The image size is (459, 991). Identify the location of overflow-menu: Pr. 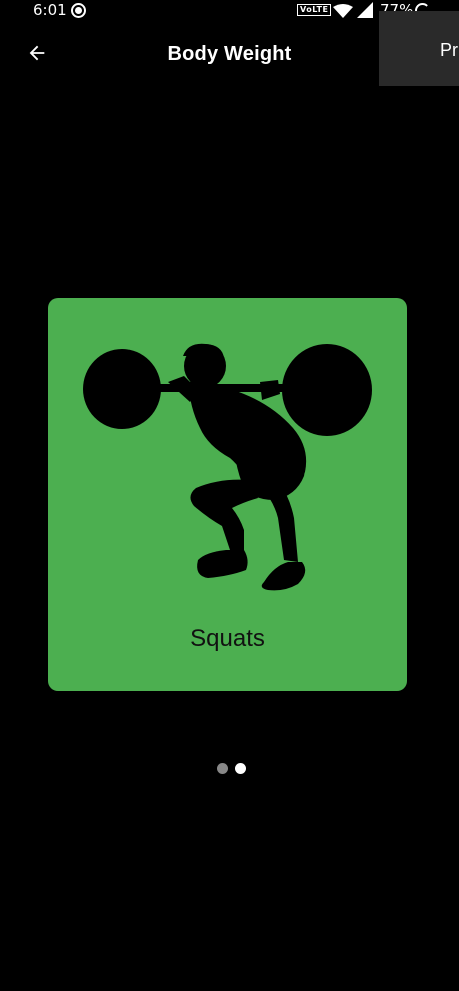
(419, 48).